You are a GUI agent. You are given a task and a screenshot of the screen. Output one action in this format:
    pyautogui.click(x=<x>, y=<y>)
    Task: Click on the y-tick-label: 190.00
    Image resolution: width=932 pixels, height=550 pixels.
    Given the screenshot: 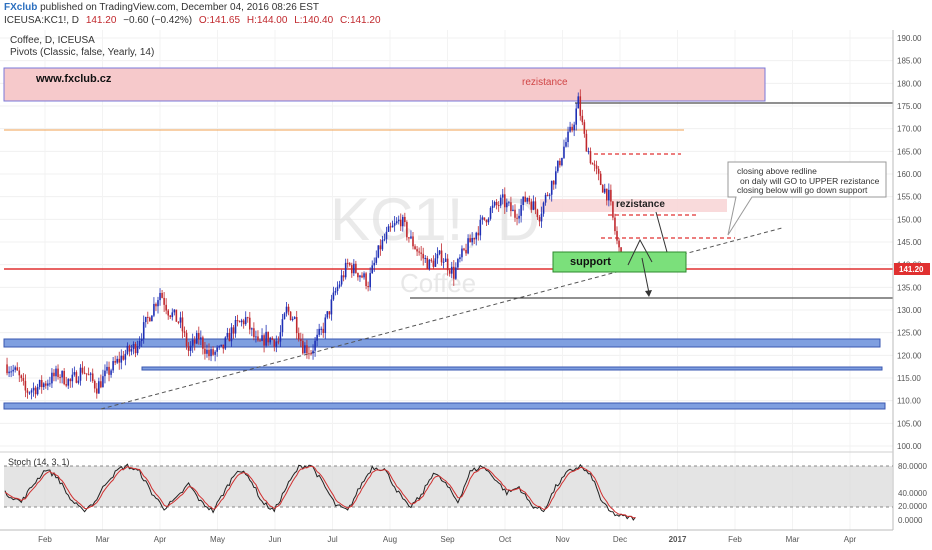 What is the action you would take?
    pyautogui.click(x=909, y=38)
    